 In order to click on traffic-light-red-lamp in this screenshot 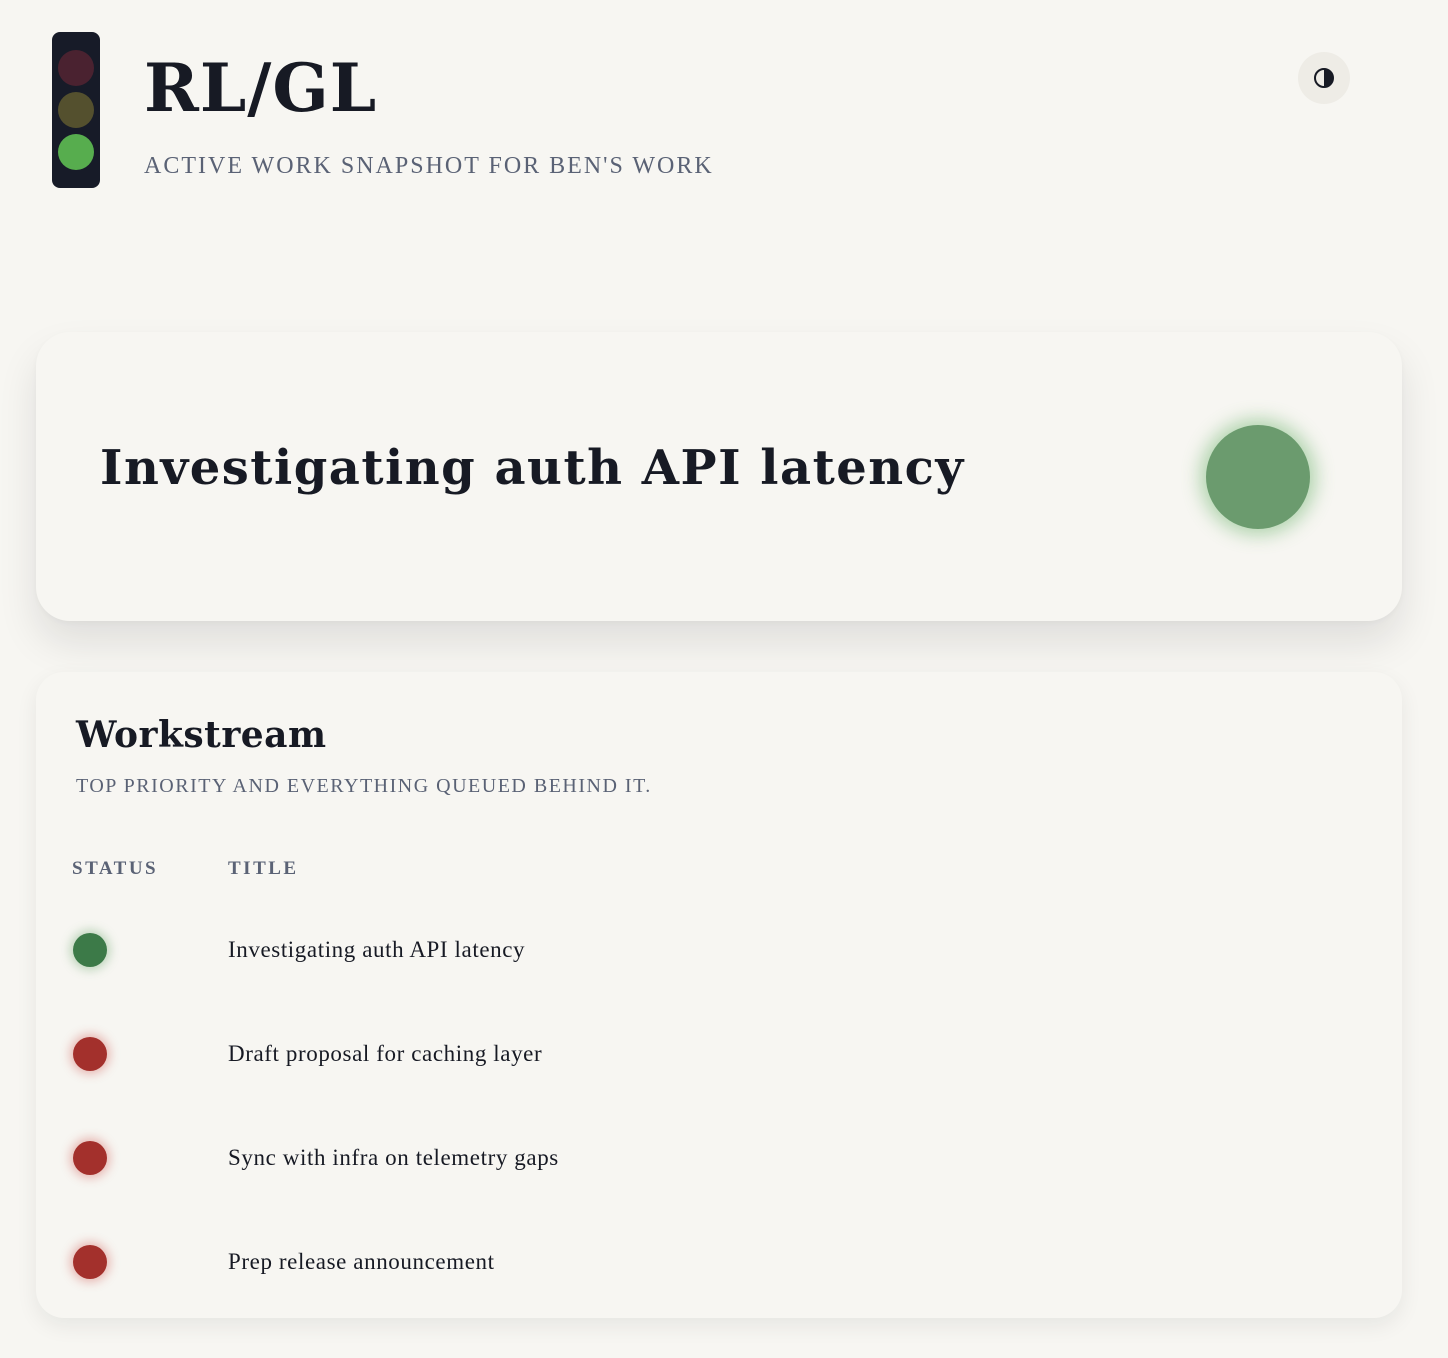, I will do `click(76, 68)`.